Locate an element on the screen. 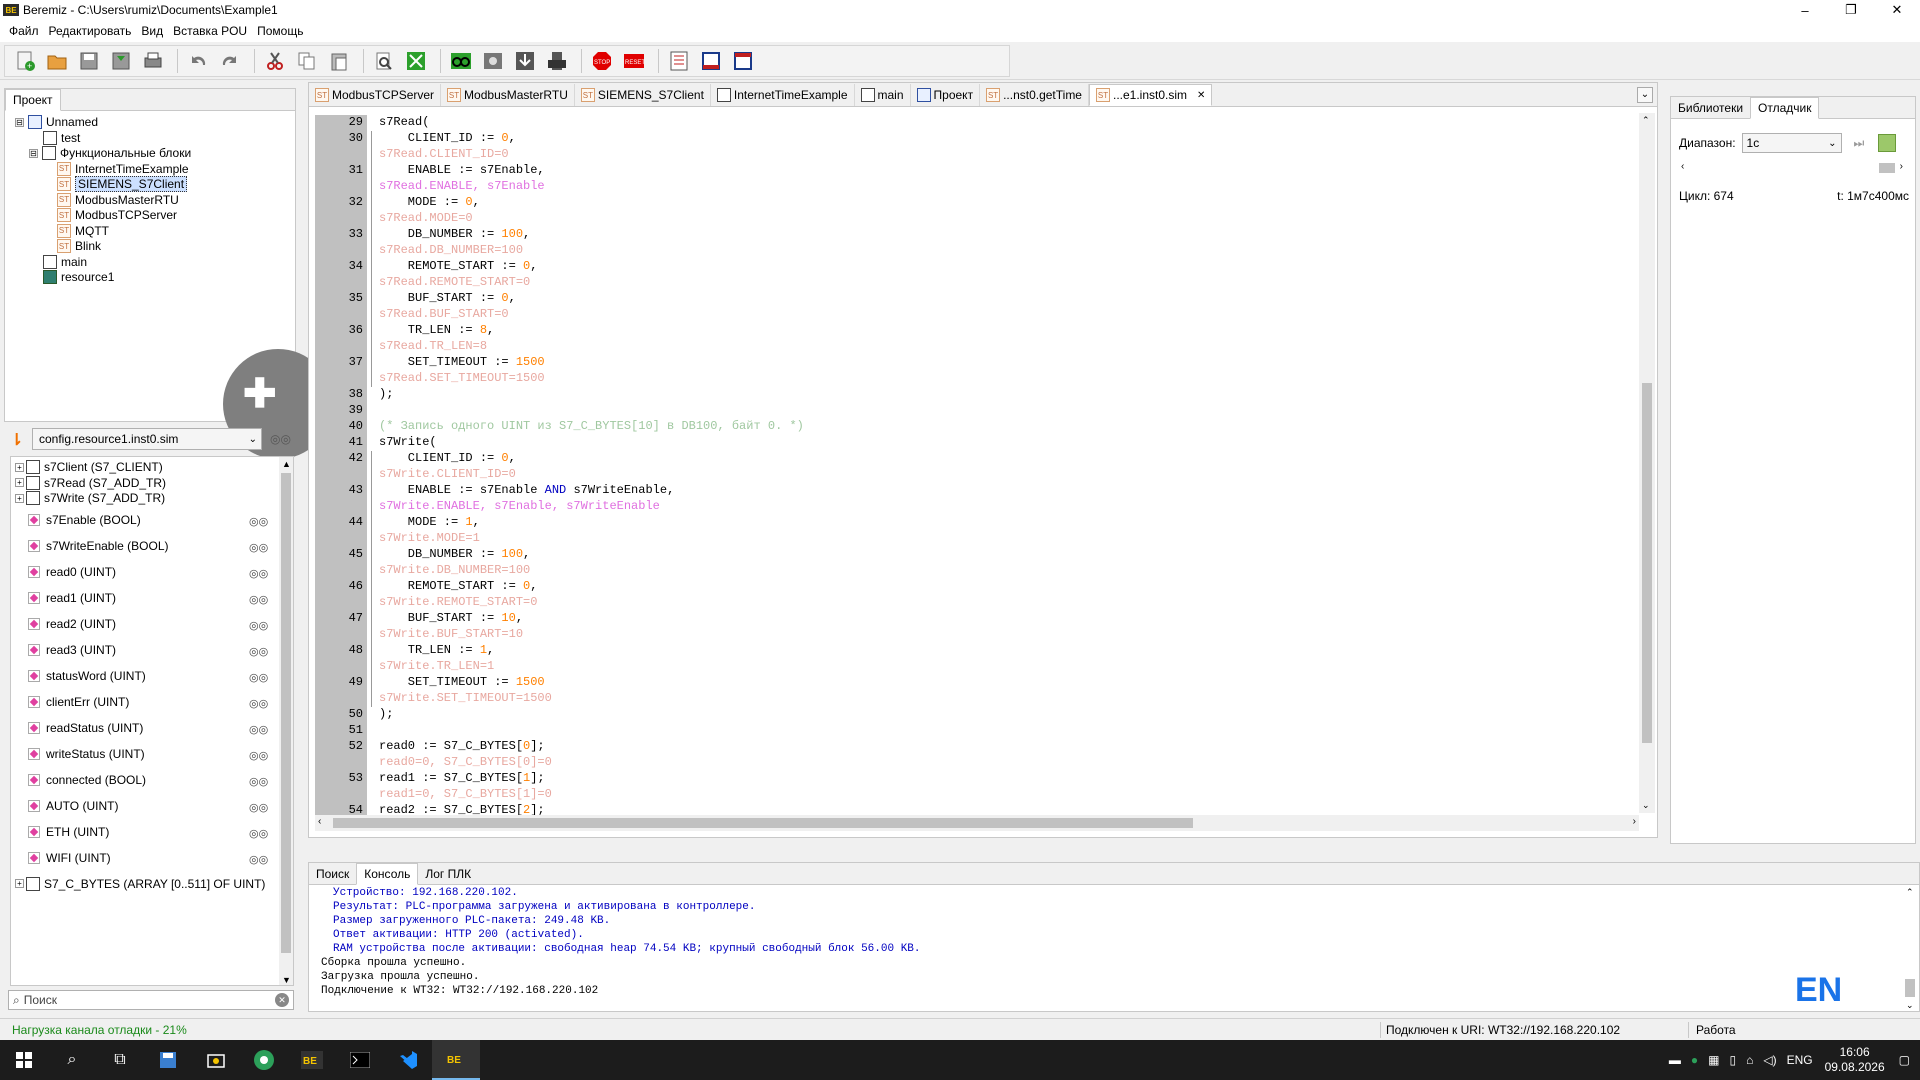 This screenshot has height=1080, width=1920. variable-item: connected (BOOL) ◎◎ is located at coordinates (145, 780).